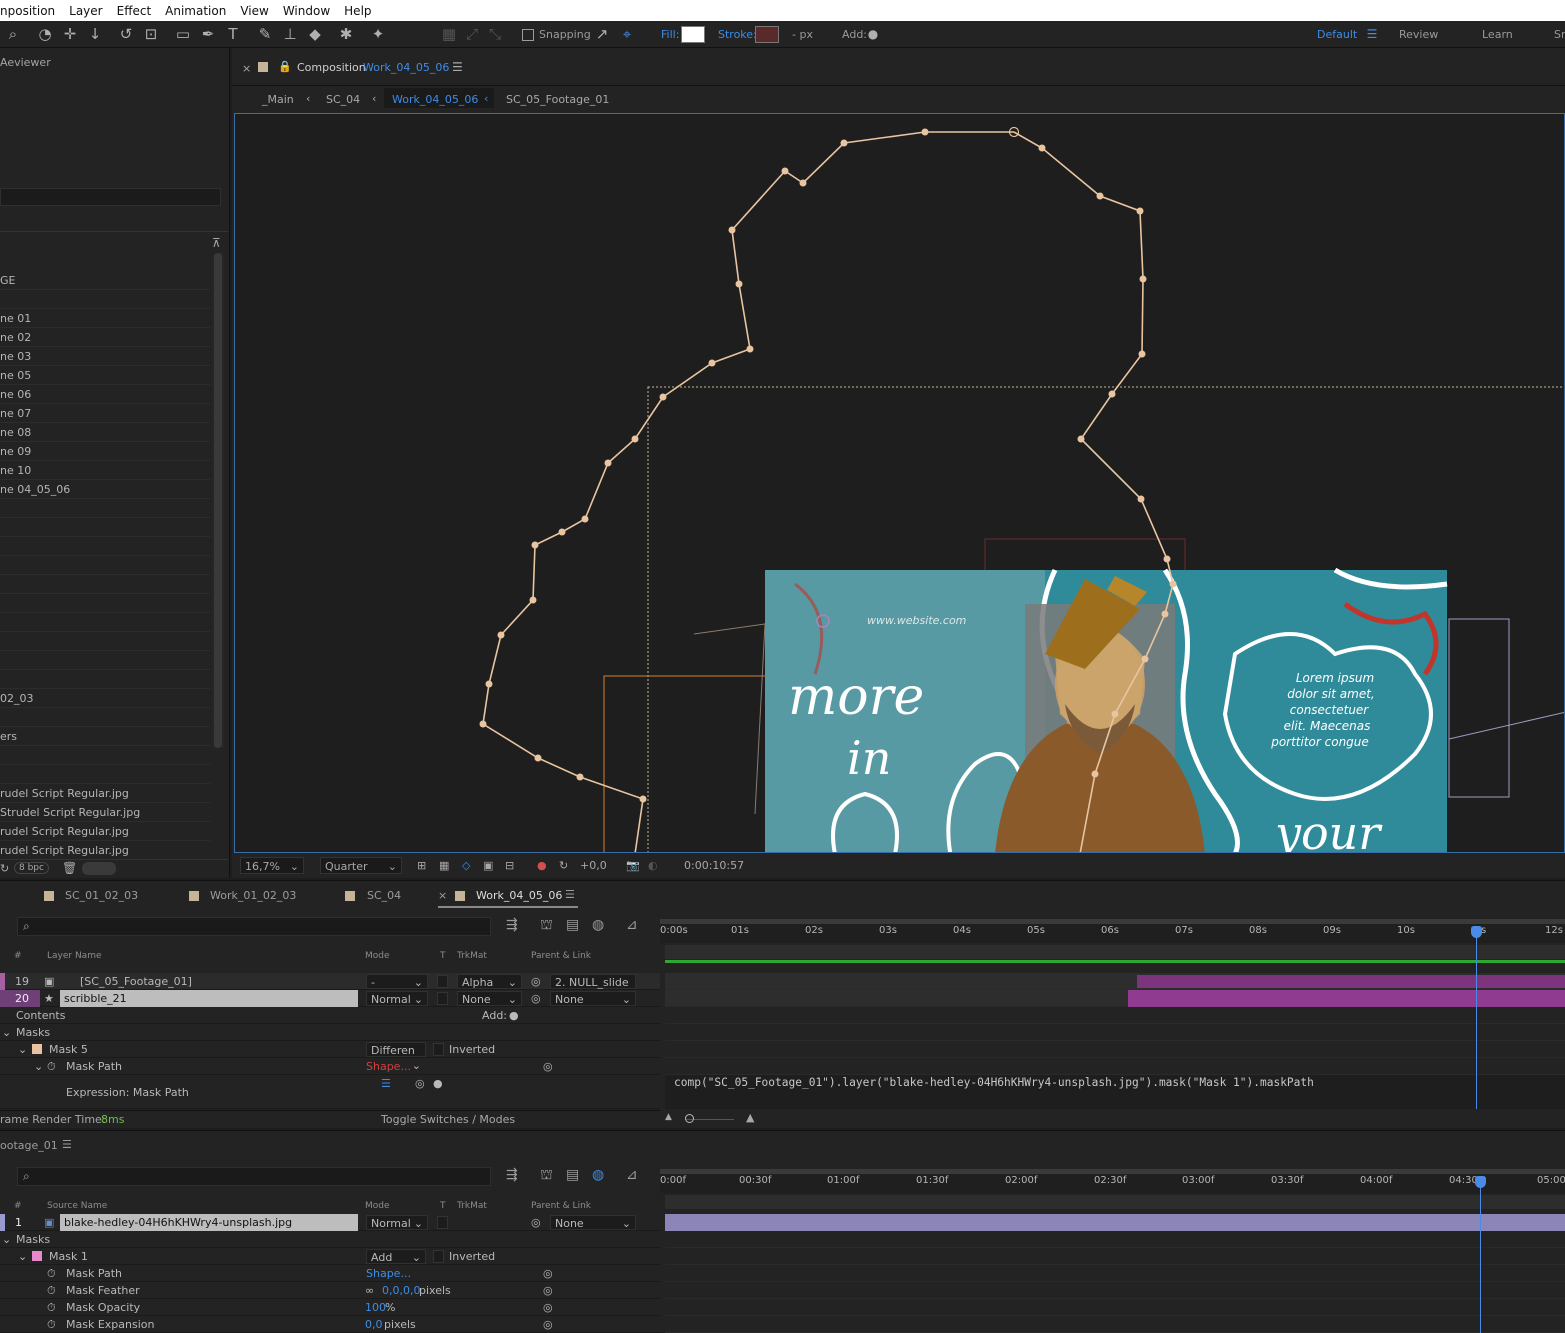  I want to click on project-item: ne 07, so click(105, 413).